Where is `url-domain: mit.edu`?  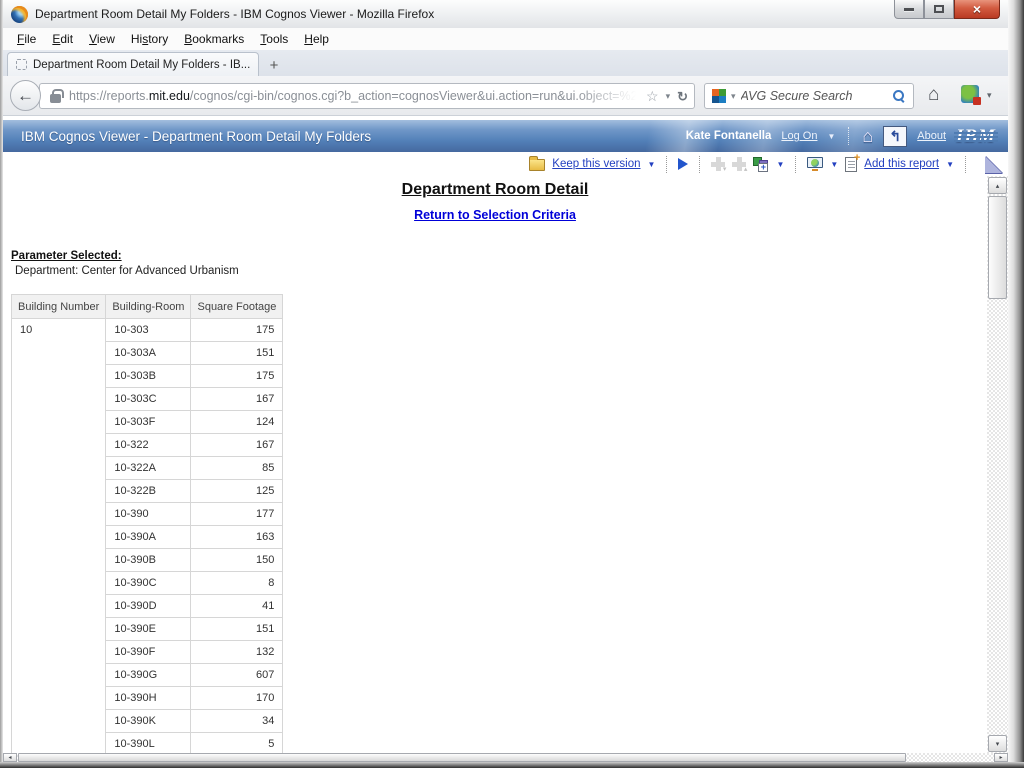 url-domain: mit.edu is located at coordinates (169, 96).